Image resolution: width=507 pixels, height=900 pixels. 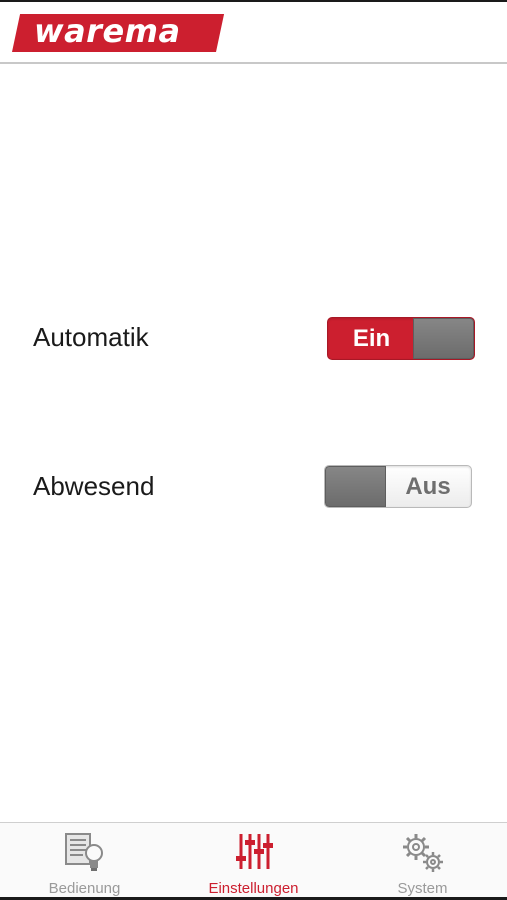 What do you see at coordinates (423, 855) in the screenshot?
I see `gears-icon` at bounding box center [423, 855].